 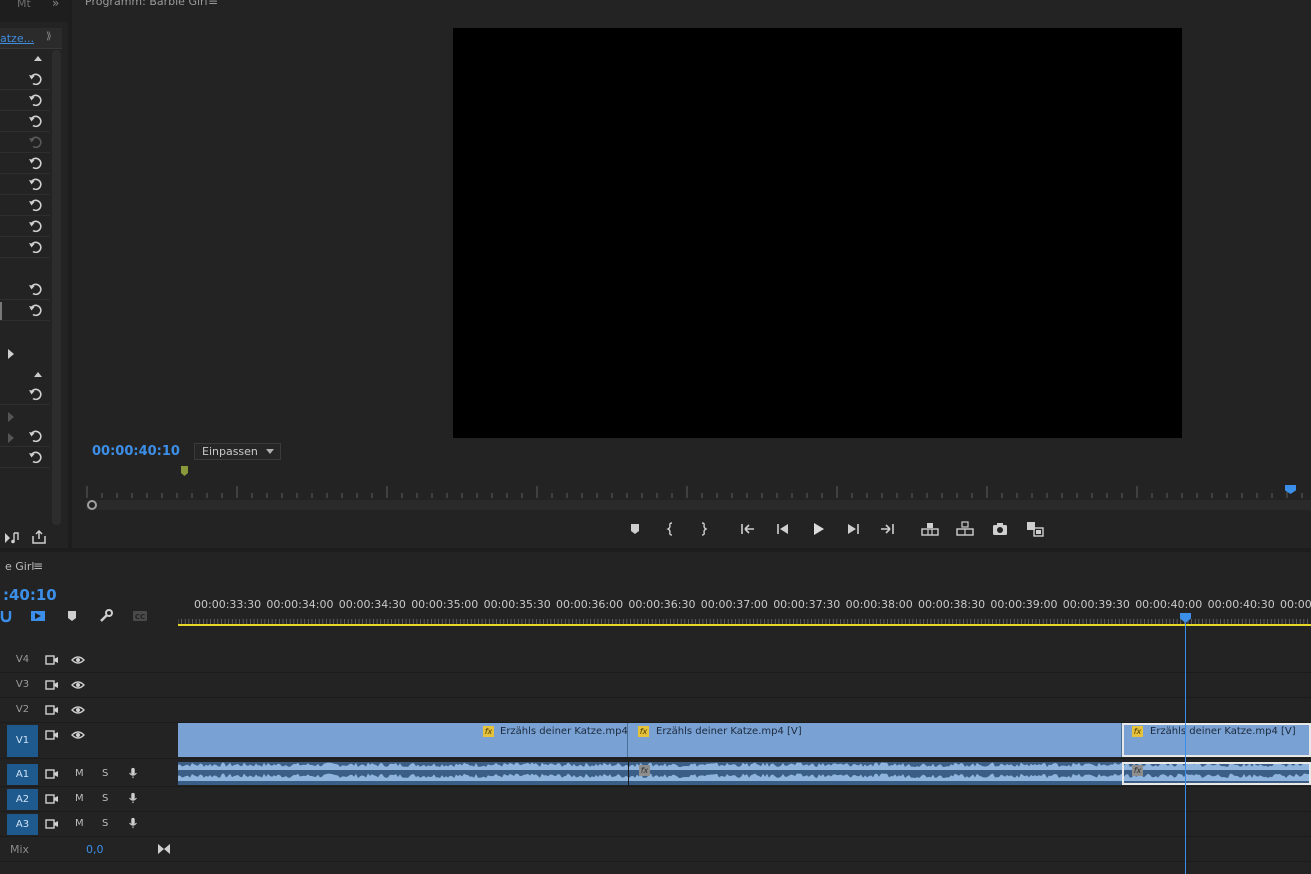 What do you see at coordinates (22, 774) in the screenshot?
I see `track-name-targeted: A1` at bounding box center [22, 774].